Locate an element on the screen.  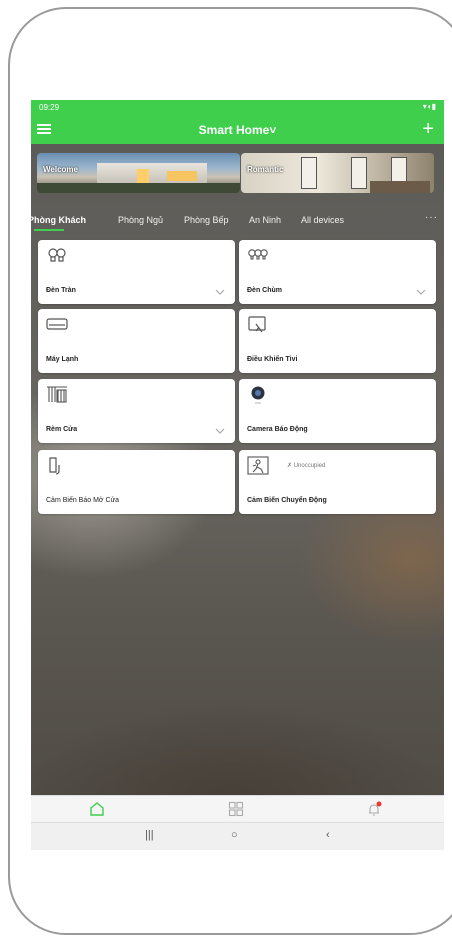
motion-state: ✗ Unoccupied is located at coordinates (306, 466).